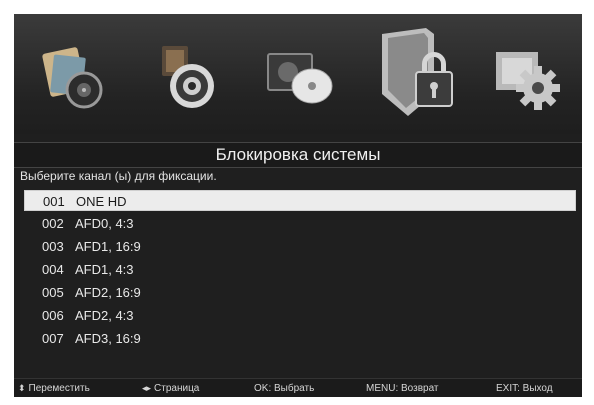  I want to click on channel-name: AFD3, 16:9, so click(108, 338).